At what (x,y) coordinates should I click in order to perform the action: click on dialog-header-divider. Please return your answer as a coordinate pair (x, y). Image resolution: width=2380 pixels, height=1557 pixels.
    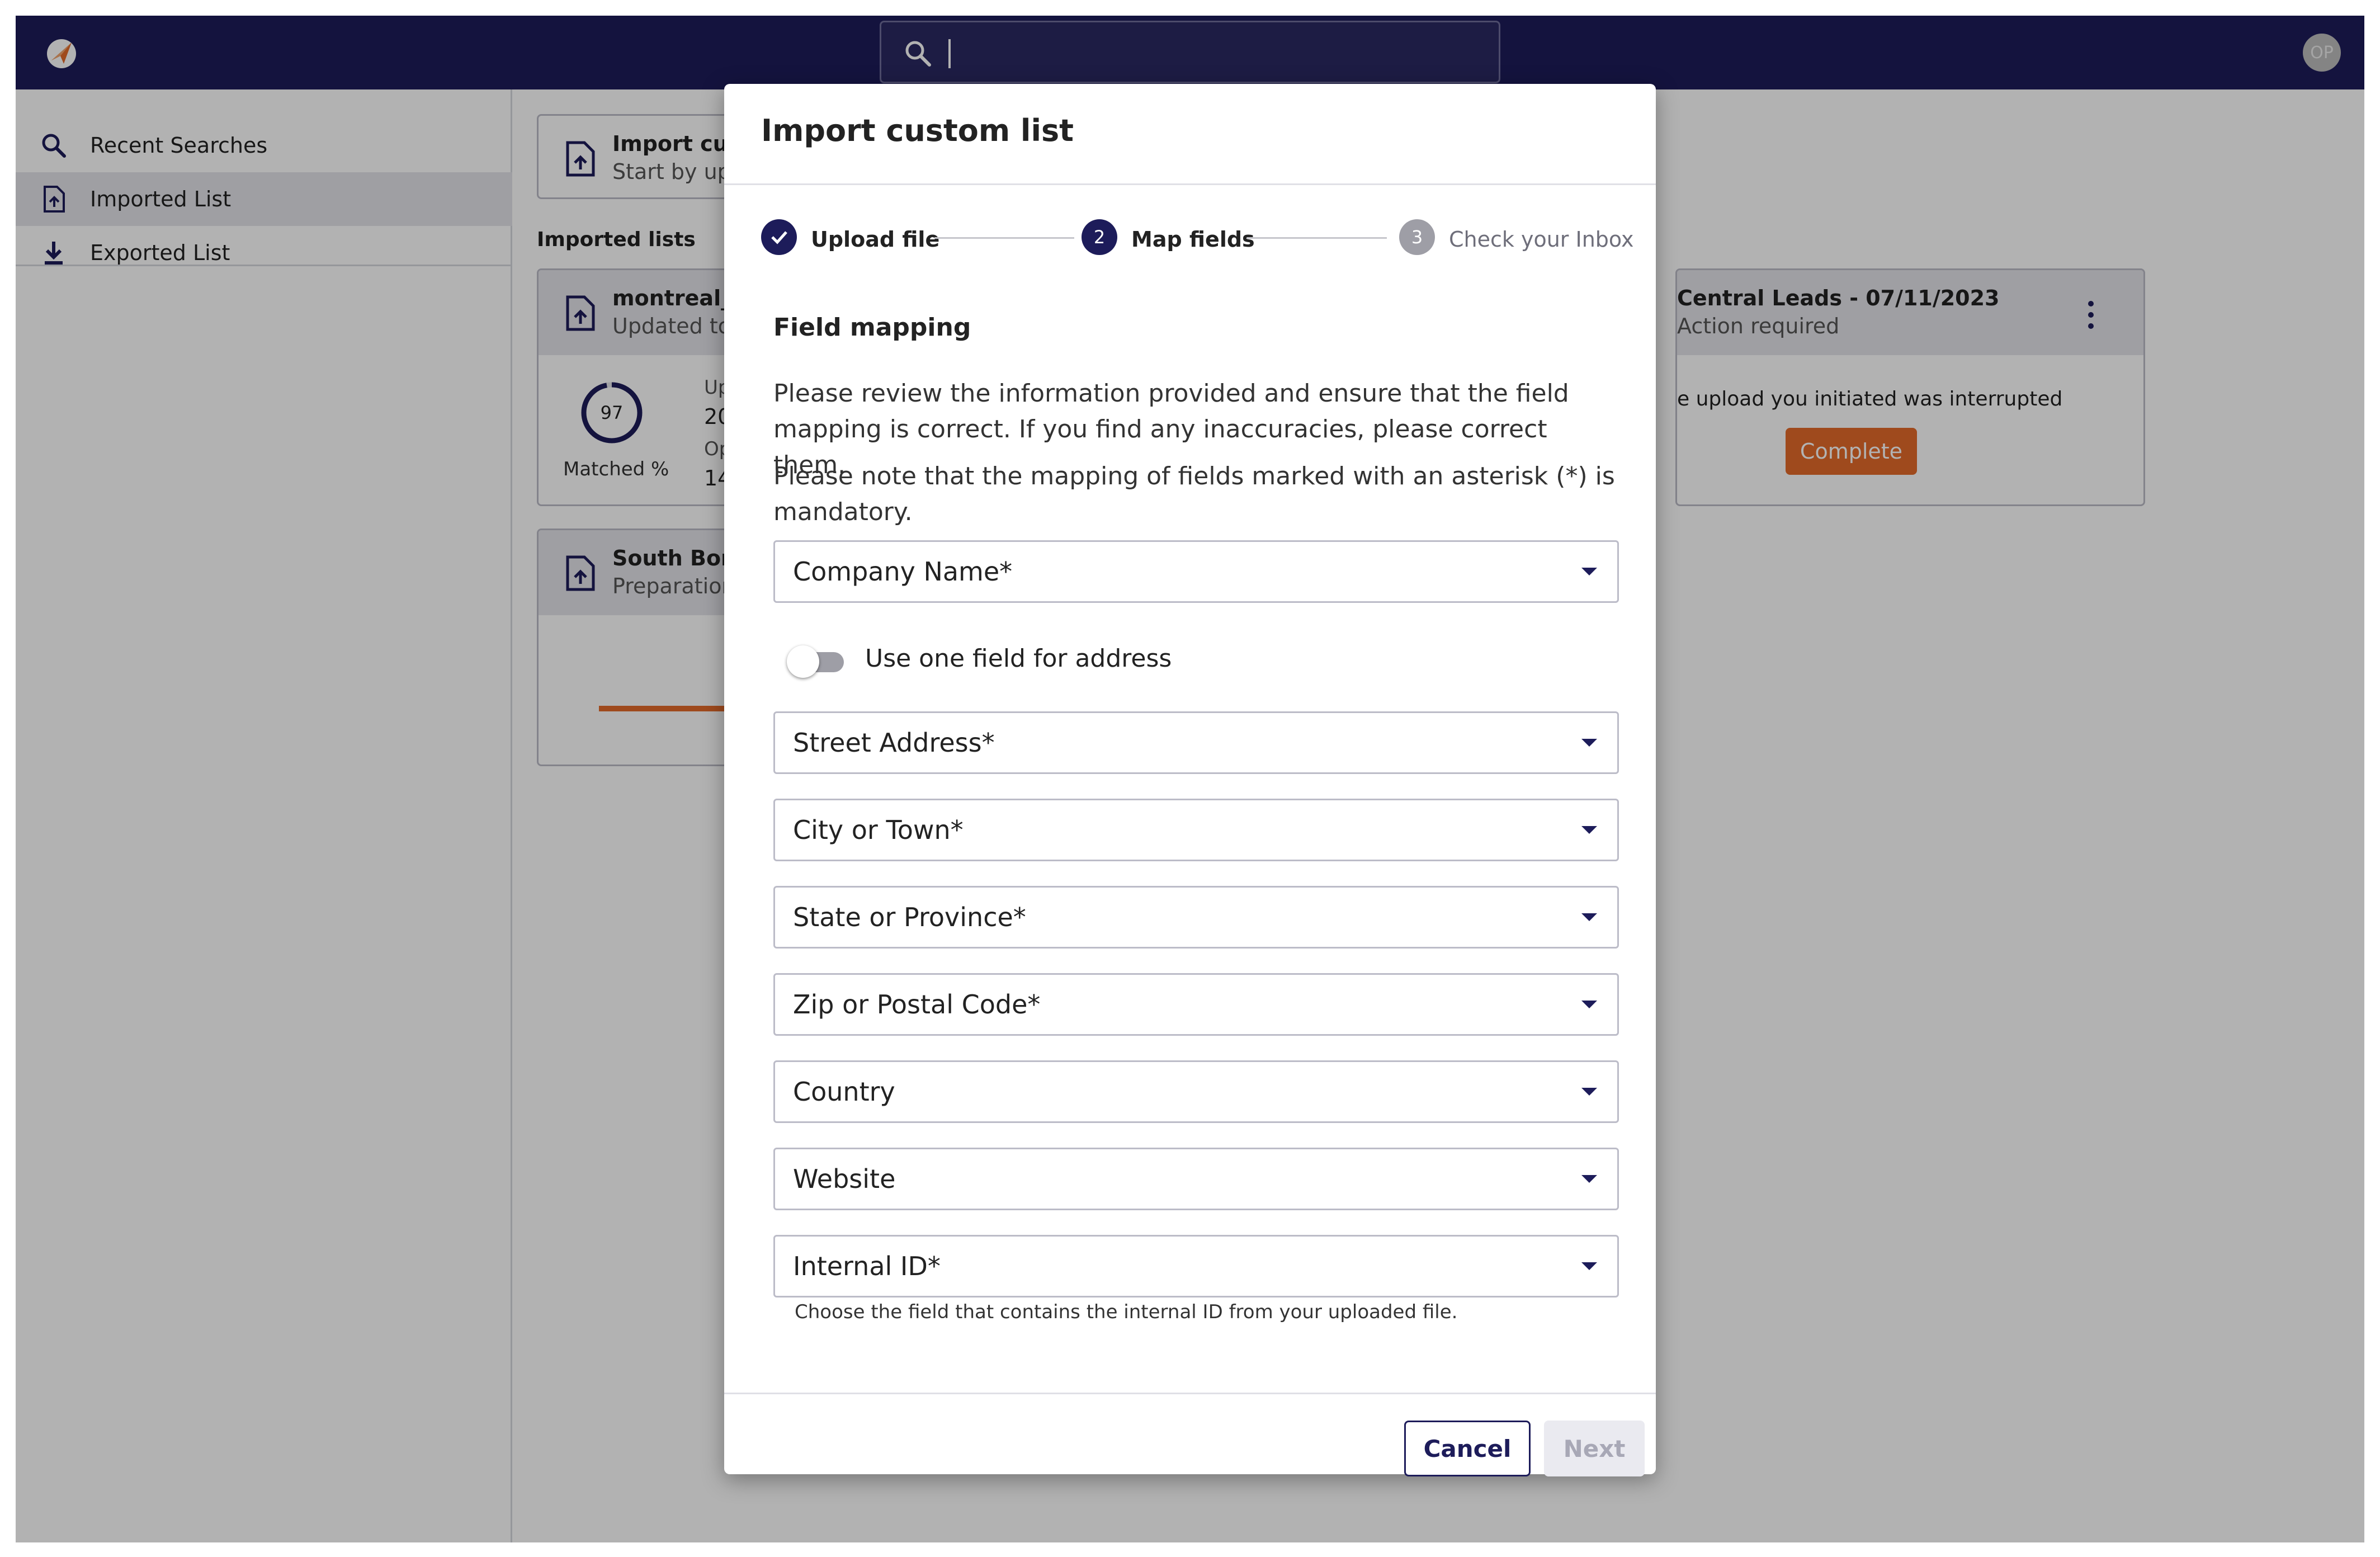
    Looking at the image, I should click on (1190, 184).